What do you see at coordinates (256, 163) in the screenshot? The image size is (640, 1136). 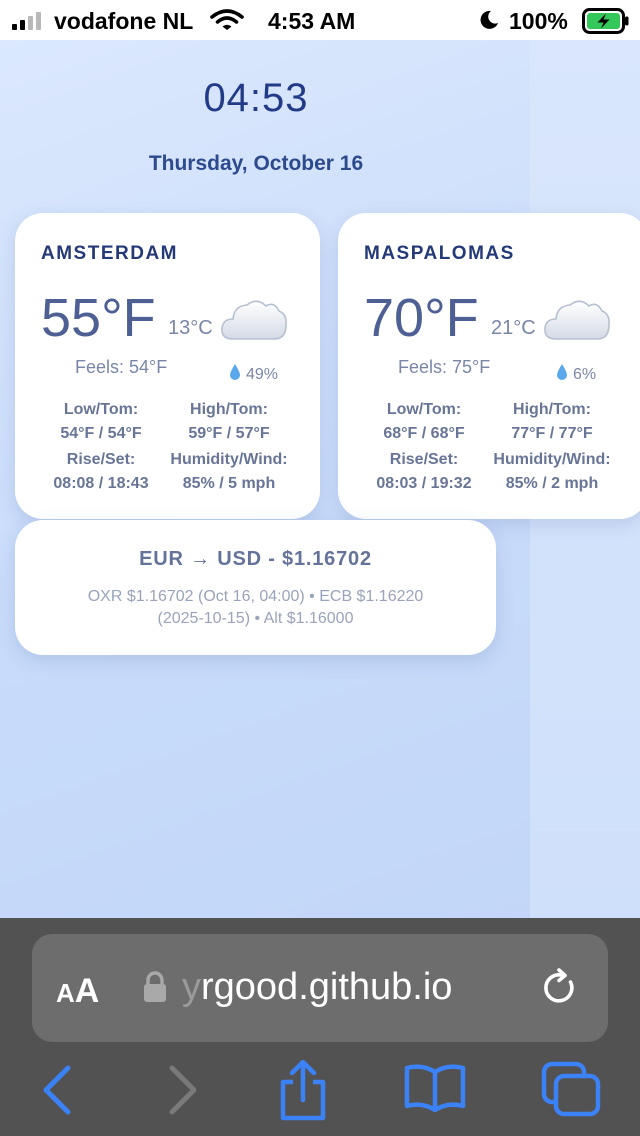 I see `date: Thursday, October 16` at bounding box center [256, 163].